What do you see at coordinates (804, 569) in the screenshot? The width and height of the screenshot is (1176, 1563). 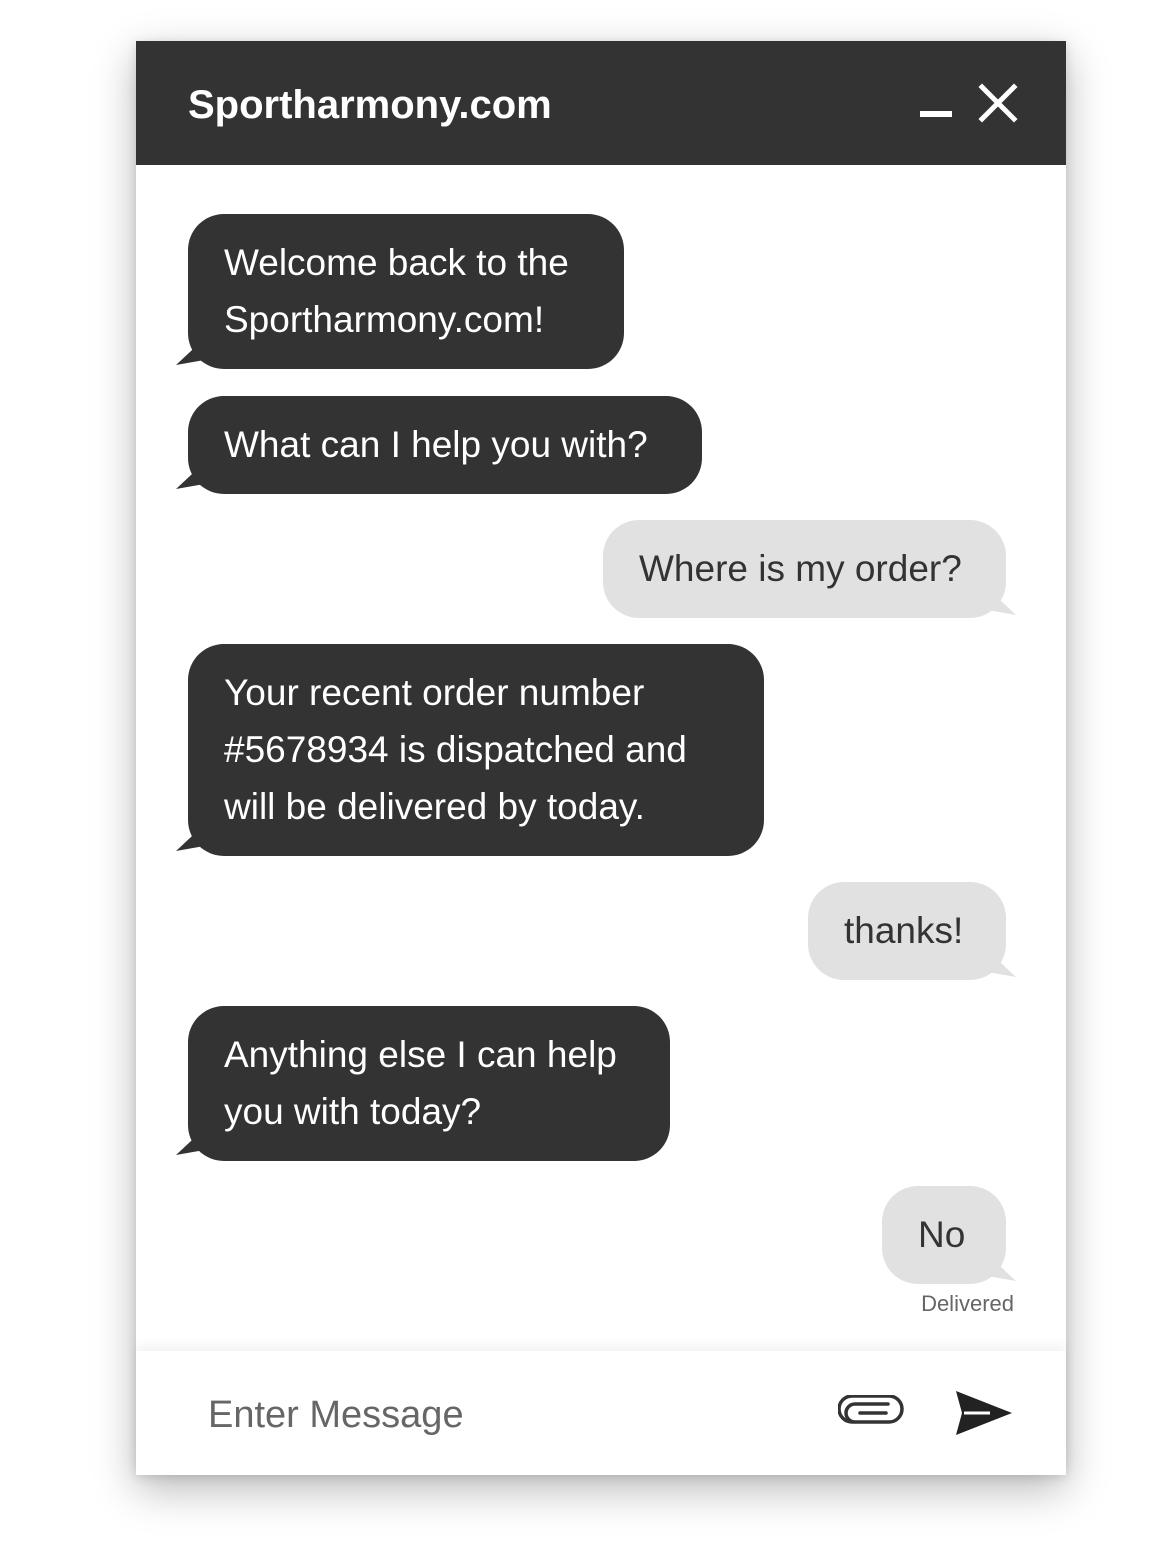 I see `user-message: Where is my order?` at bounding box center [804, 569].